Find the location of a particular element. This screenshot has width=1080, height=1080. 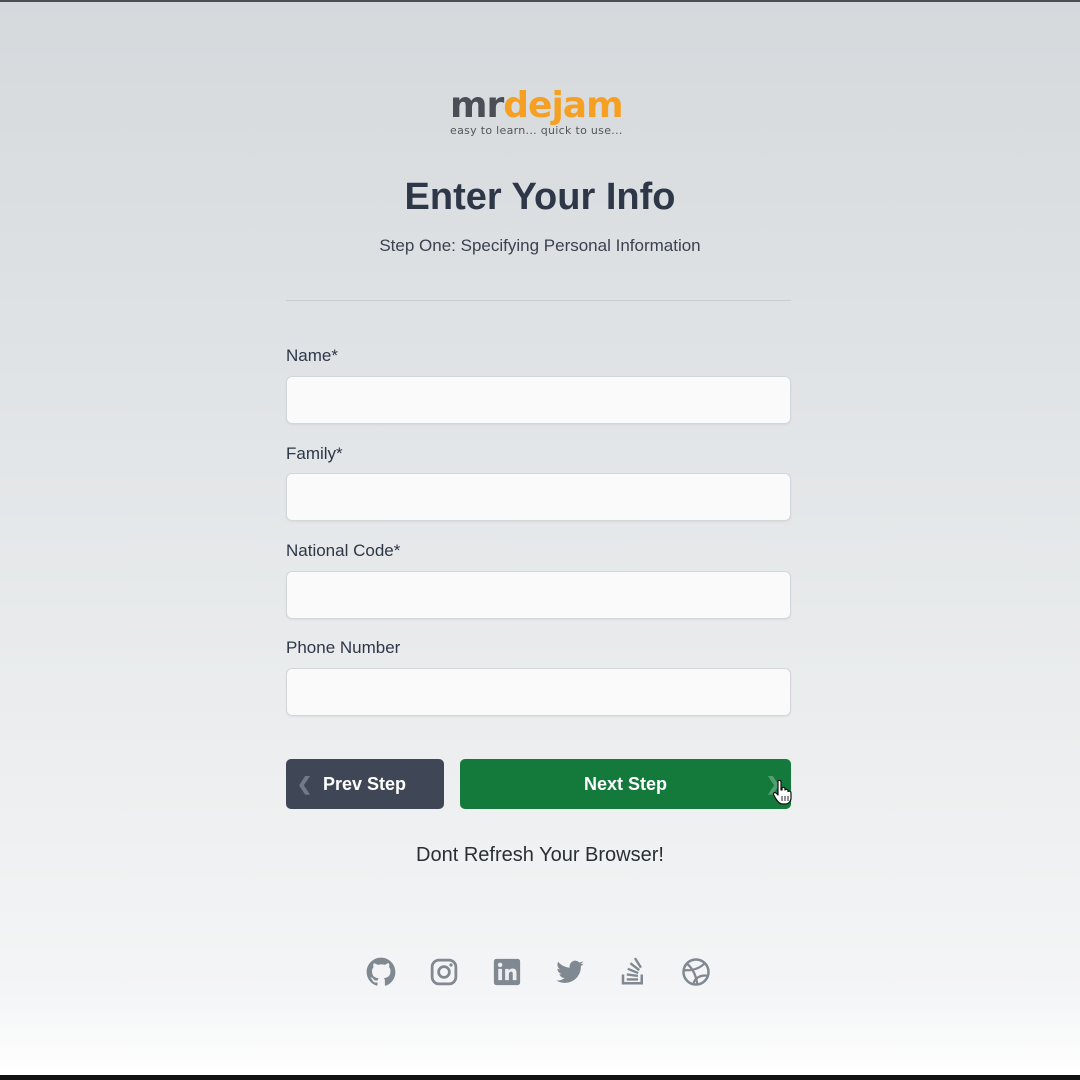

refresh-warning: Dont Refresh Your Browser! is located at coordinates (540, 855).